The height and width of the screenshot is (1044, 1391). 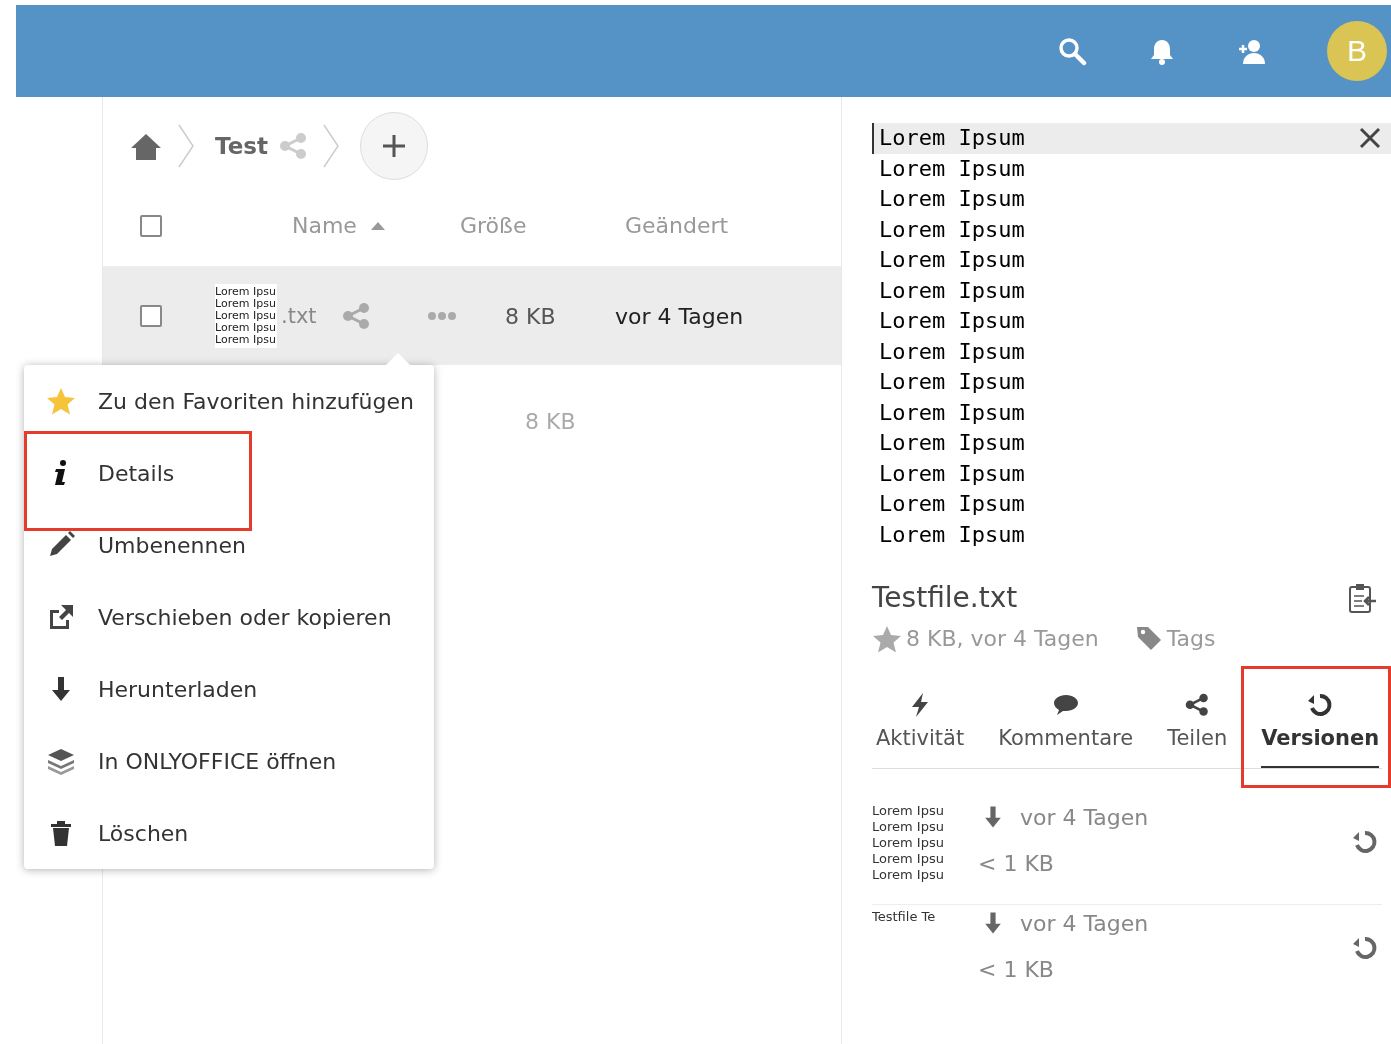 What do you see at coordinates (945, 597) in the screenshot?
I see `file-title: Testfile.txt` at bounding box center [945, 597].